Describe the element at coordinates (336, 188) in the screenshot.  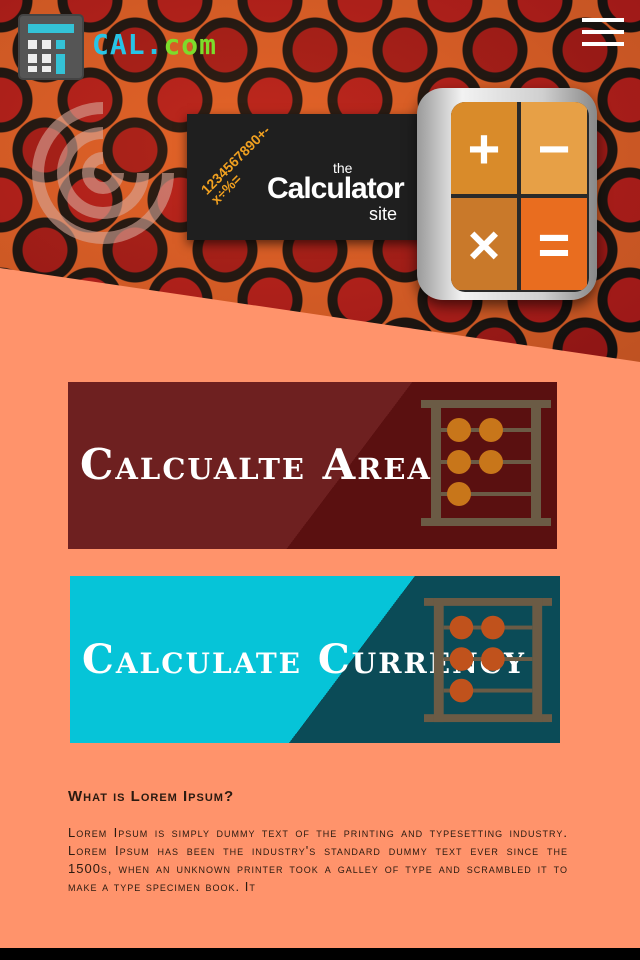
I see `banner-title: Calculator` at that location.